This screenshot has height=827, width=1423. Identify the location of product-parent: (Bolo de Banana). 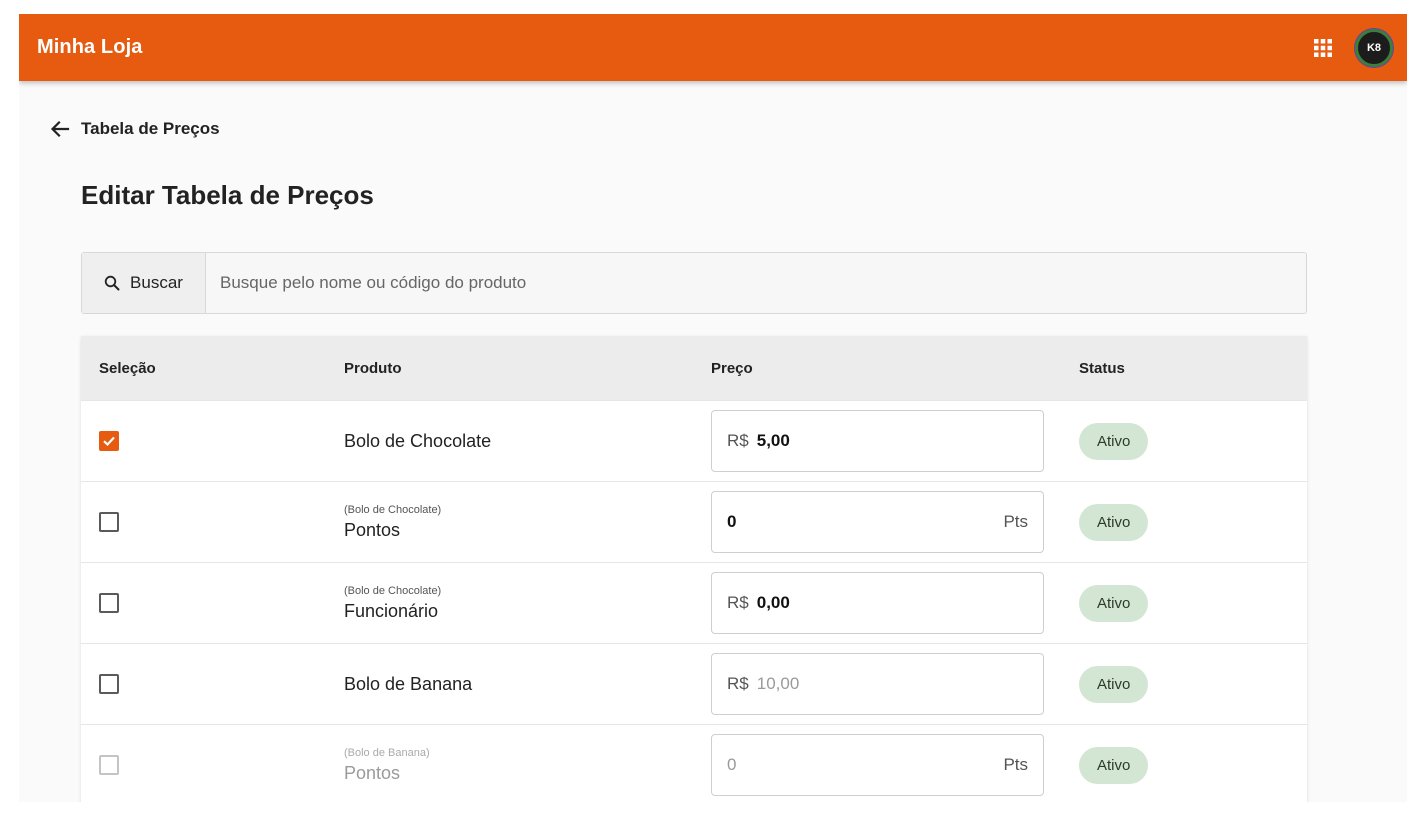
(387, 752).